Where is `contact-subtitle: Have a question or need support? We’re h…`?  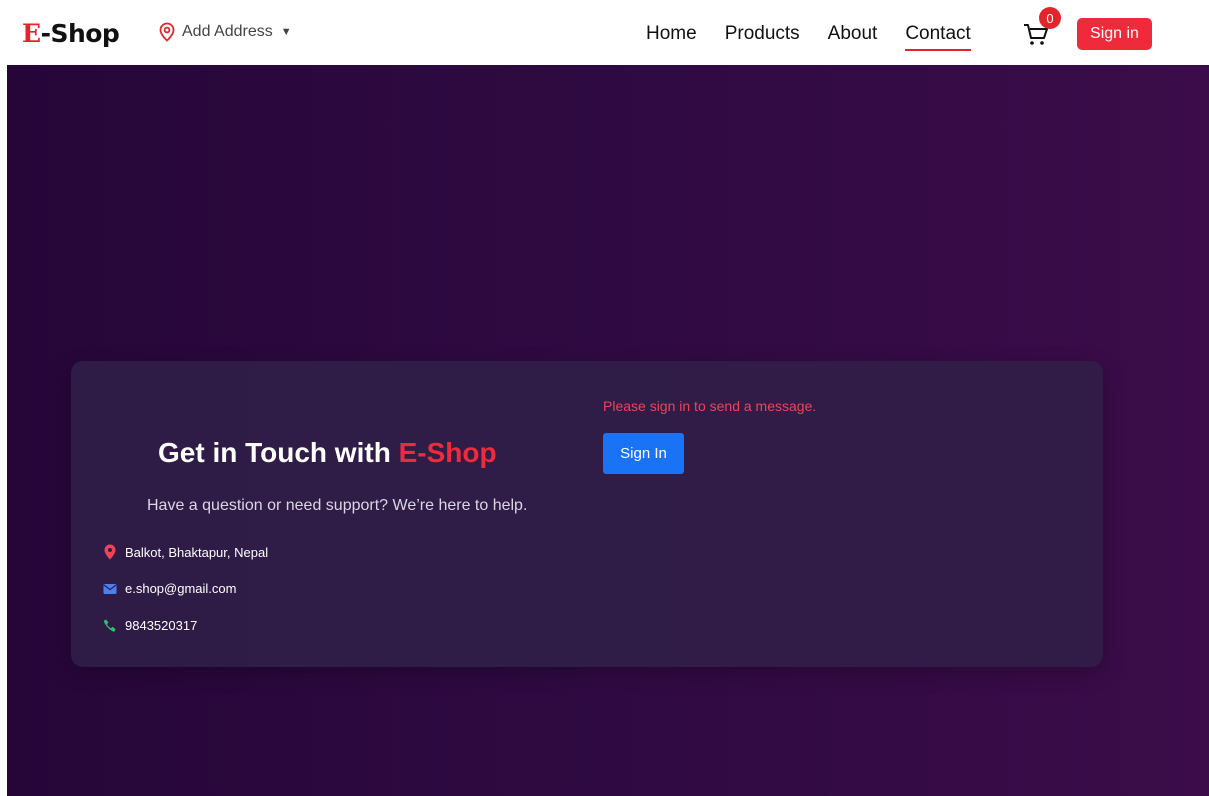
contact-subtitle: Have a question or need support? We’re h… is located at coordinates (337, 505).